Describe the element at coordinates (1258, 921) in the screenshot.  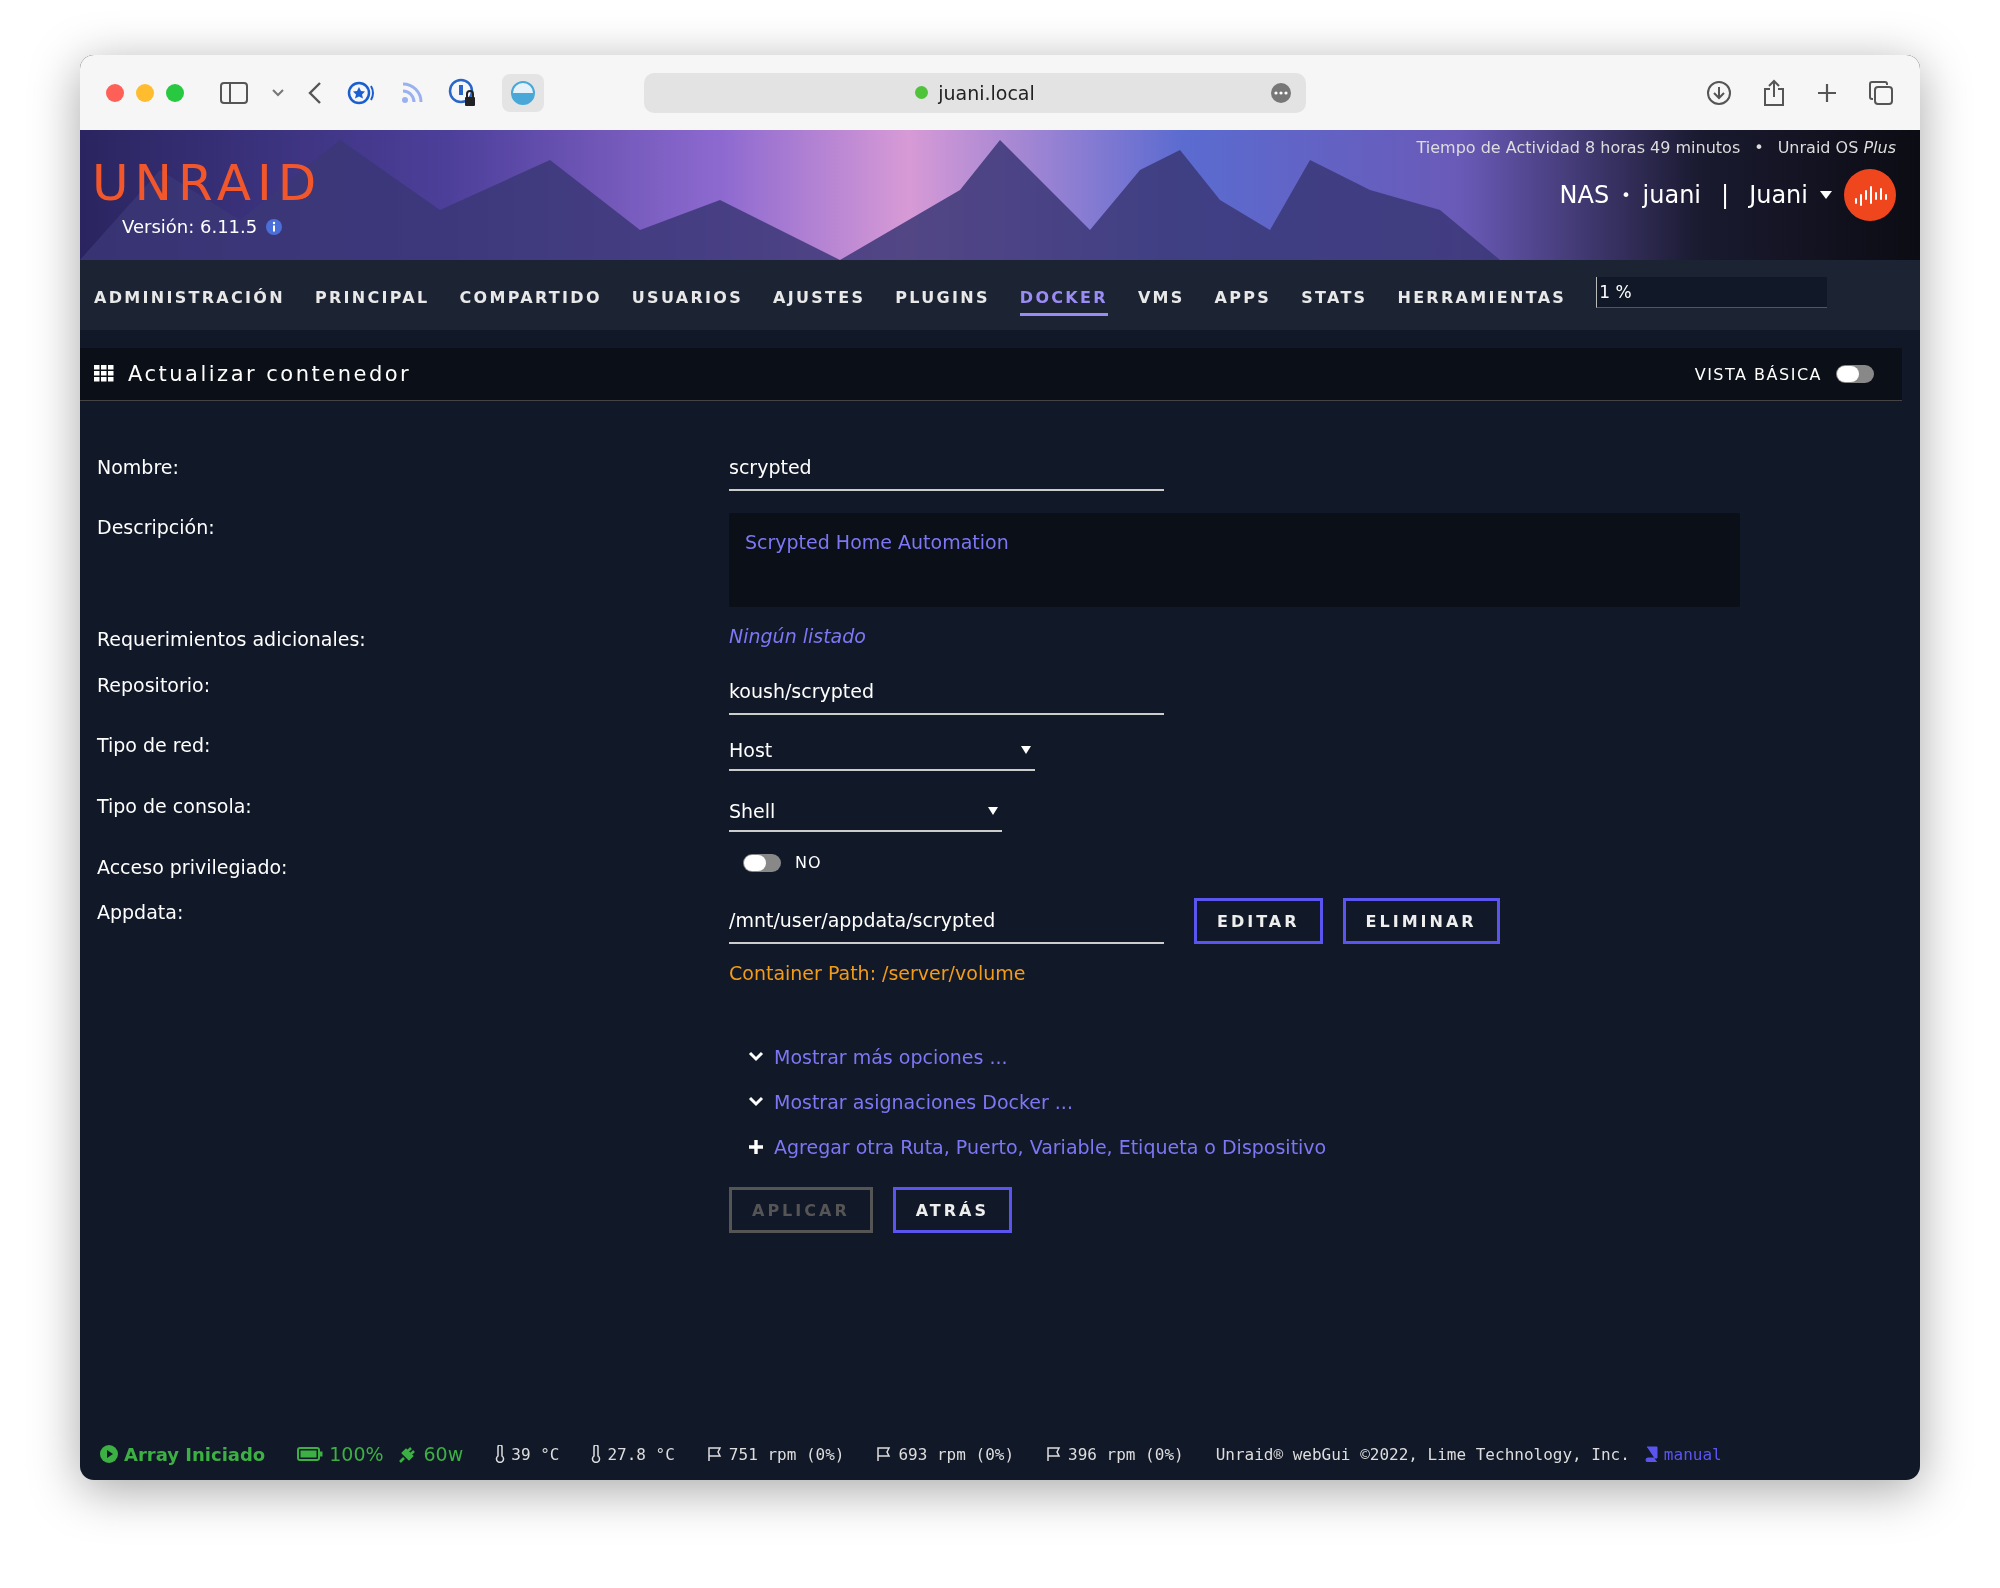
I see `path-button: EDITAR` at that location.